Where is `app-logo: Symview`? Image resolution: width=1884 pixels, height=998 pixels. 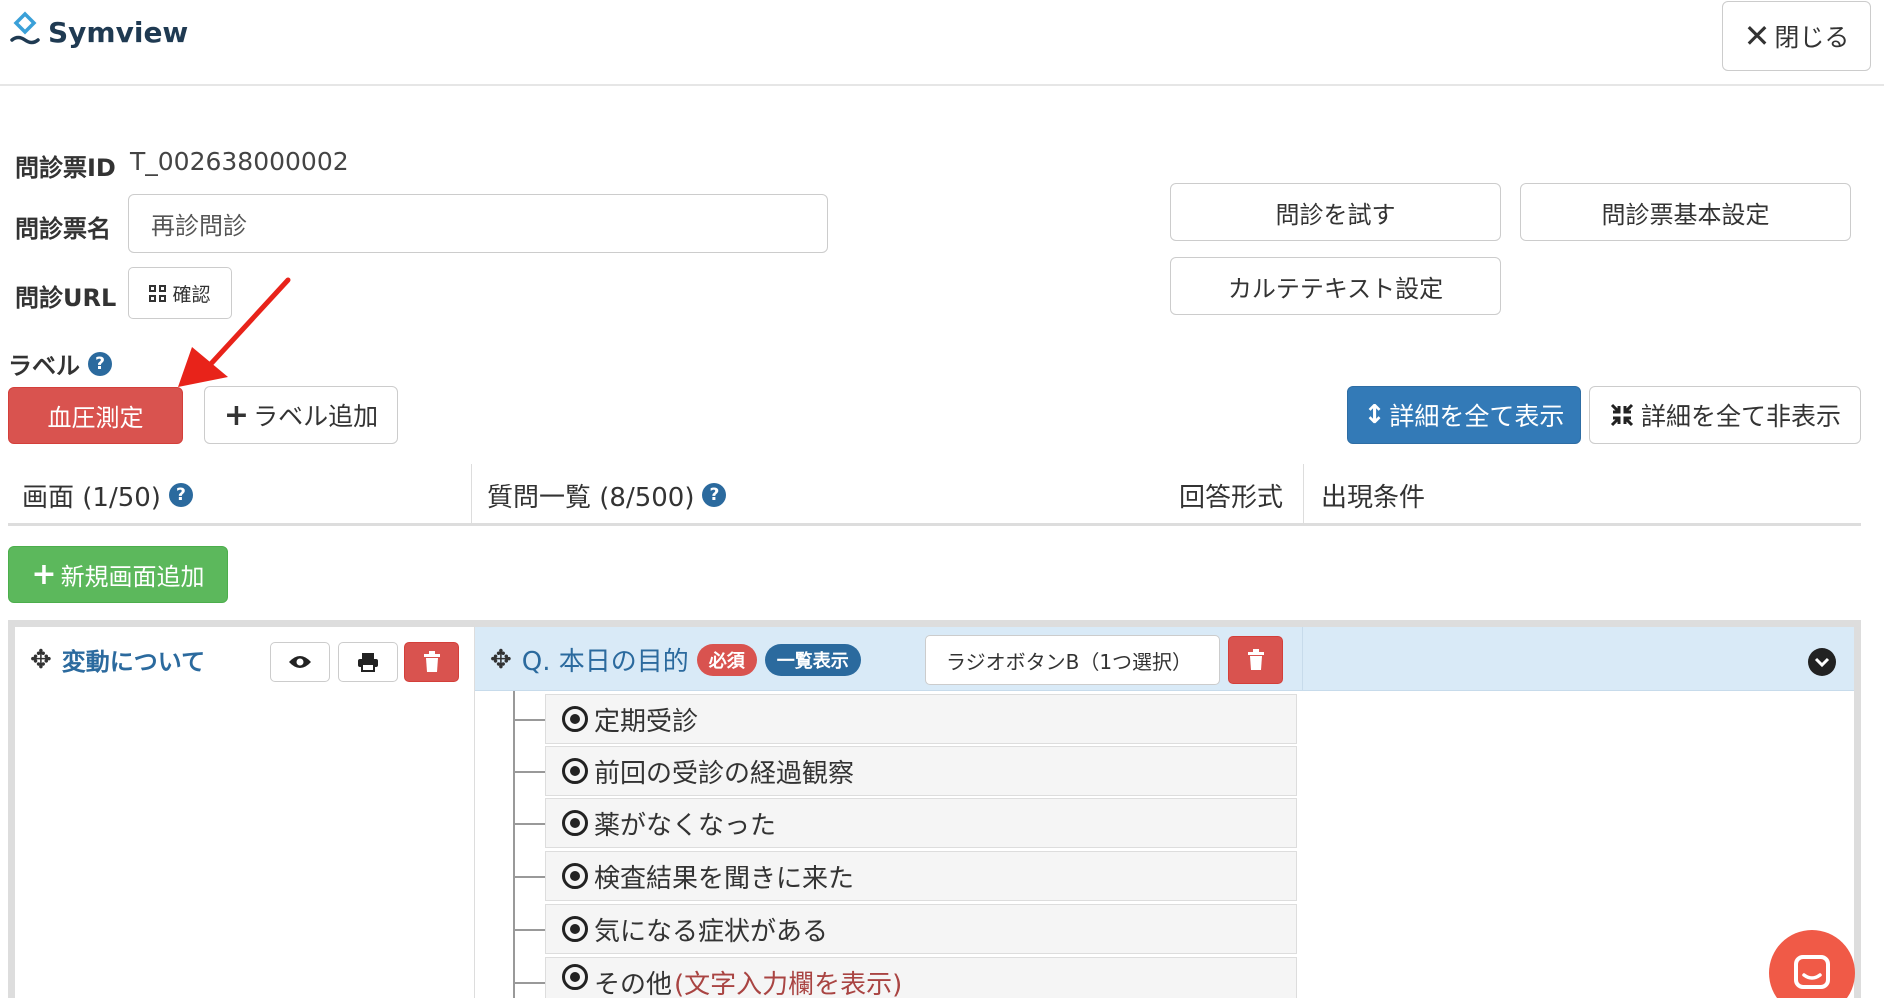
app-logo: Symview is located at coordinates (98, 32).